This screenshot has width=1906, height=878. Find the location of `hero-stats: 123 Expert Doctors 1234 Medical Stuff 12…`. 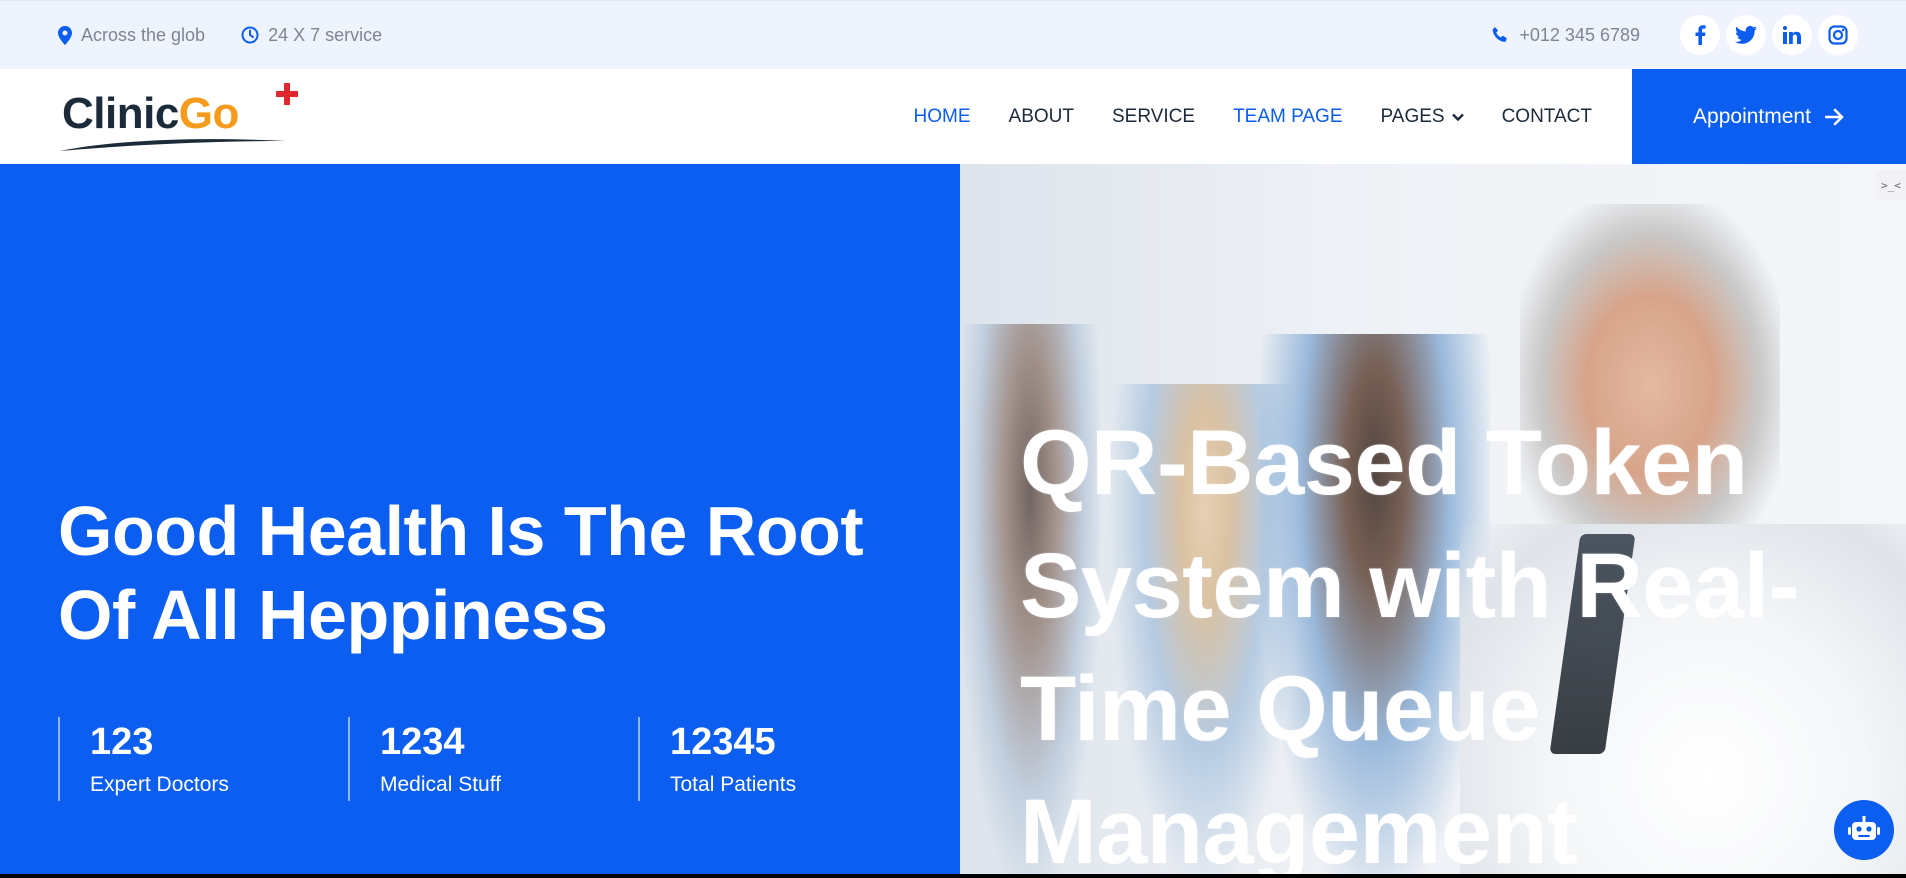

hero-stats: 123 Expert Doctors 1234 Medical Stuff 12… is located at coordinates (493, 759).